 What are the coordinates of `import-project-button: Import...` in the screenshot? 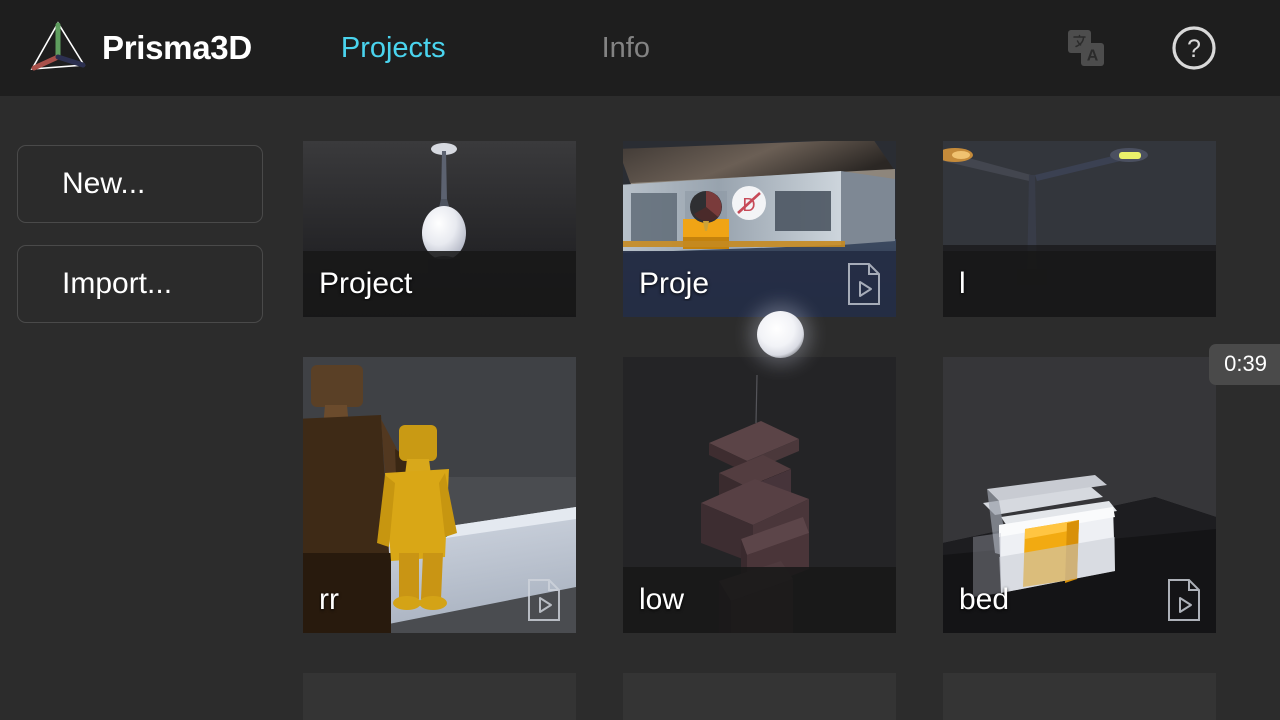 It's located at (140, 284).